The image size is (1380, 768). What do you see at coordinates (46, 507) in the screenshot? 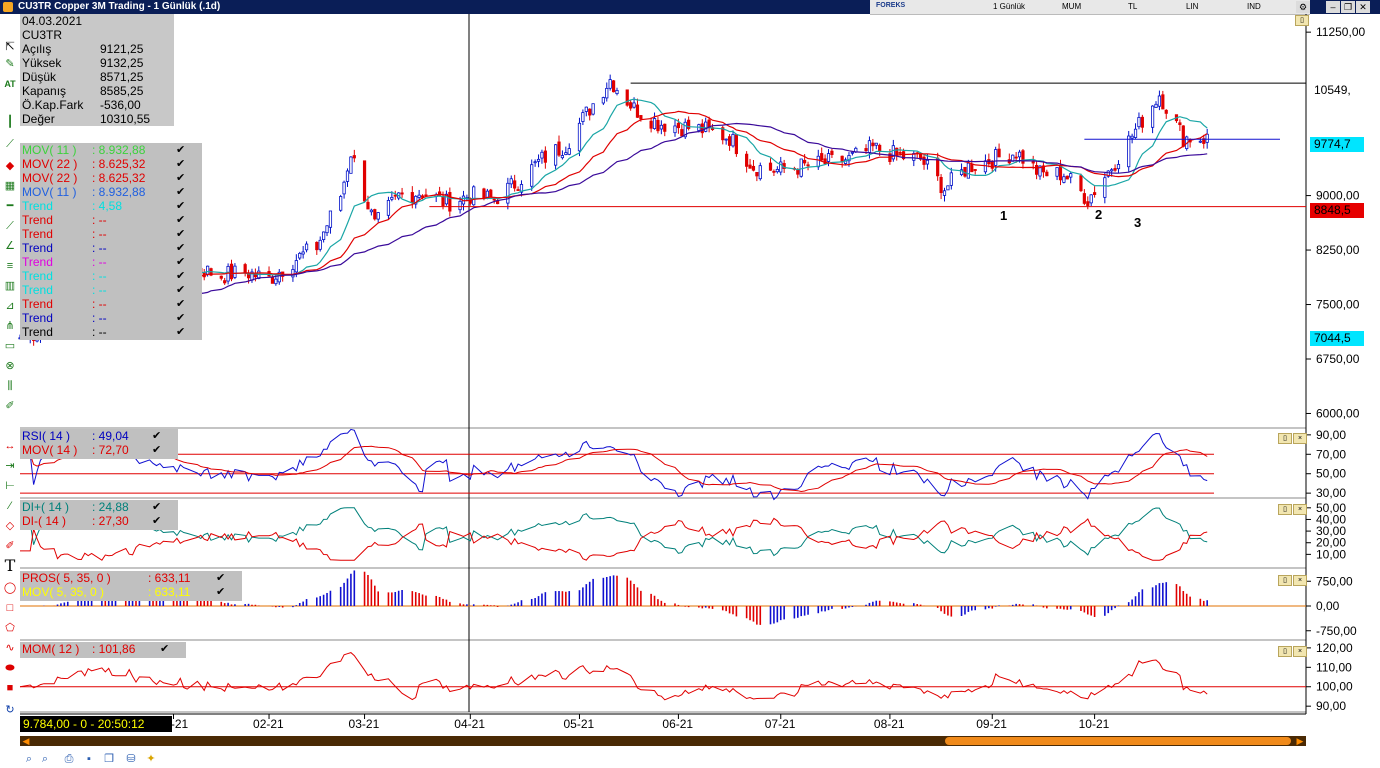
I see `di-legend-name-0: DI+( 14 )` at bounding box center [46, 507].